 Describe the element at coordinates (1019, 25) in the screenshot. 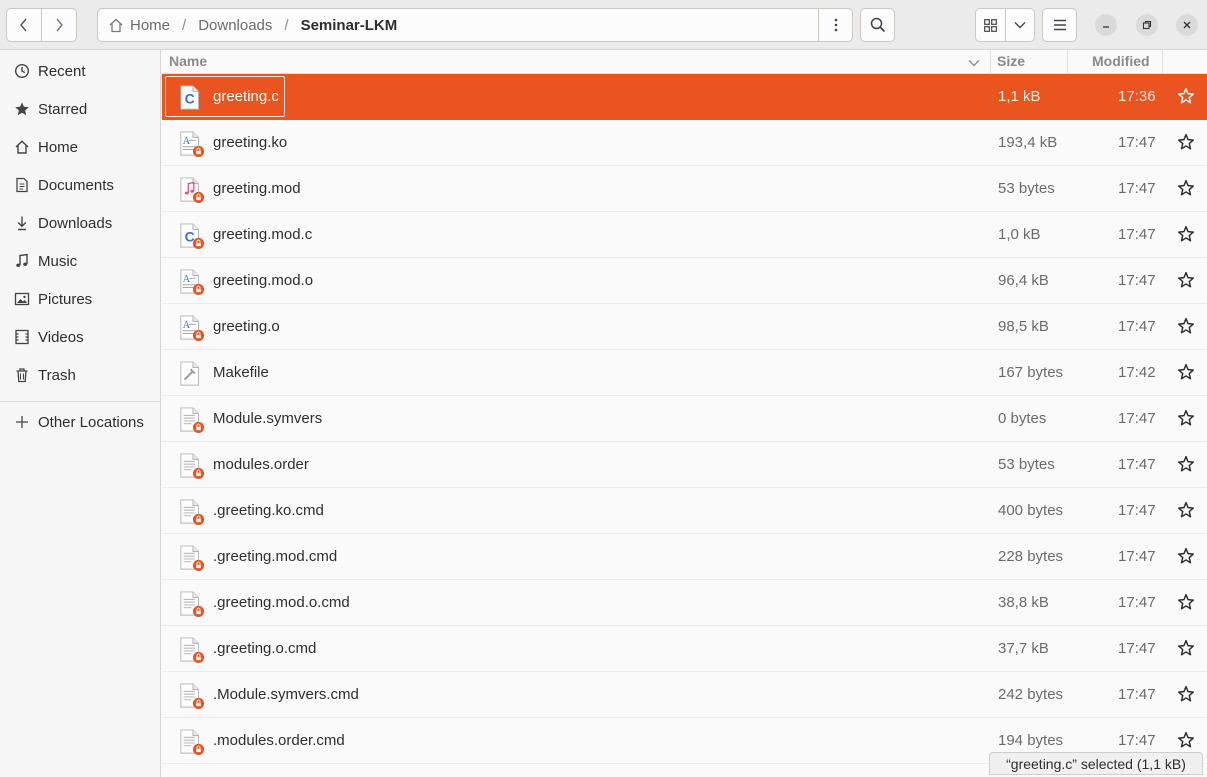

I see `view-options-button` at that location.